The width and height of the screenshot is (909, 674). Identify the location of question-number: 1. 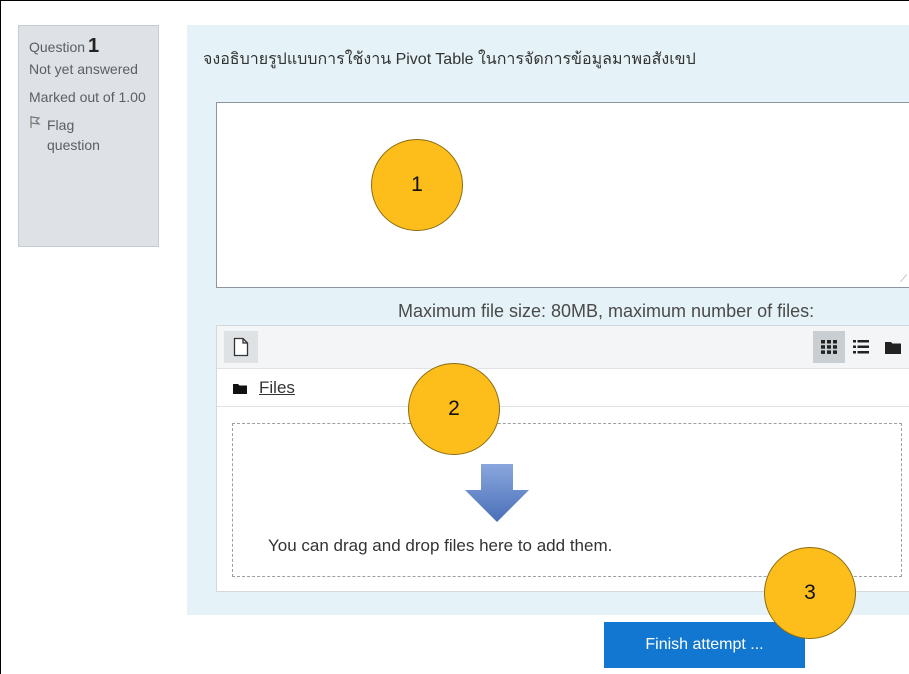
(94, 46).